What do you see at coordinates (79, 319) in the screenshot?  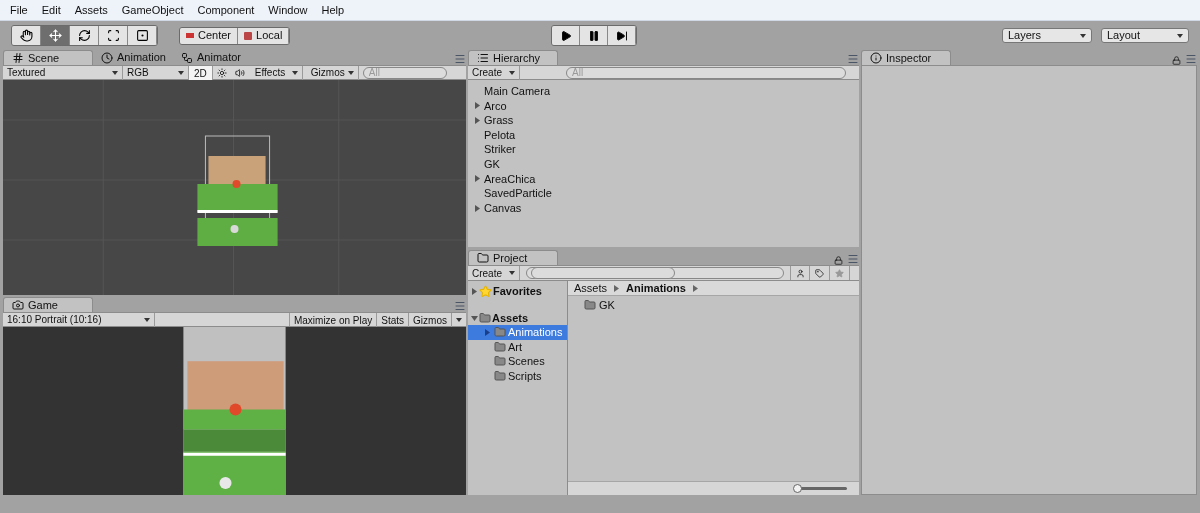 I see `aspect-dropdown: 16:10 Portrait (10:16)` at bounding box center [79, 319].